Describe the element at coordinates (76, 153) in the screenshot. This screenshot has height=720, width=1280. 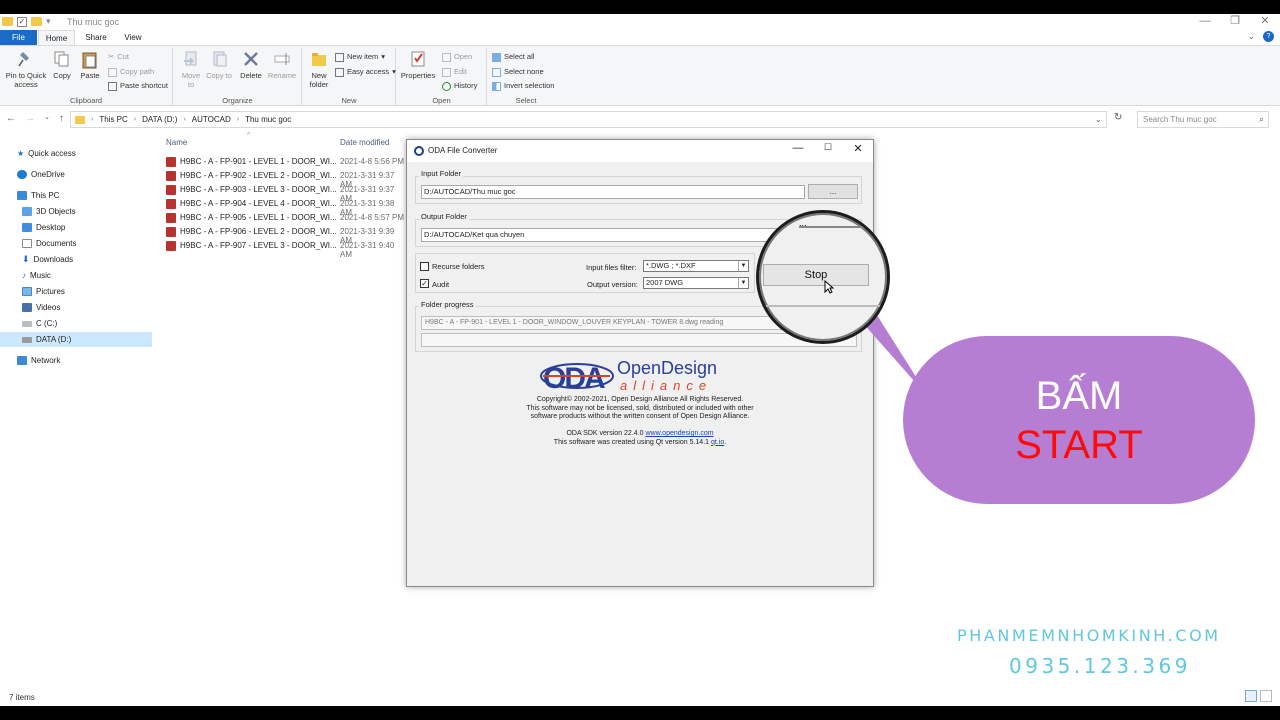
I see `nav-quick-access: ★ Quick access` at that location.